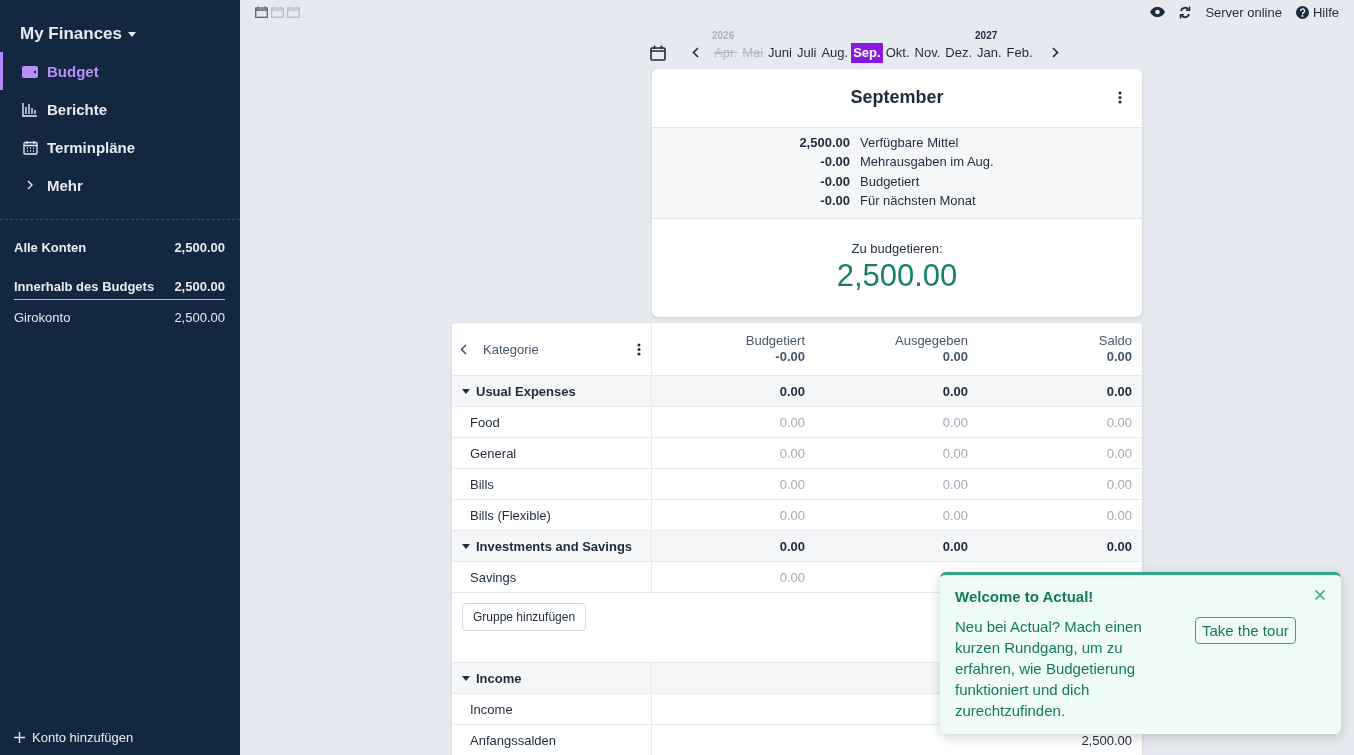  What do you see at coordinates (958, 52) in the screenshot?
I see `month-button: Dez.` at bounding box center [958, 52].